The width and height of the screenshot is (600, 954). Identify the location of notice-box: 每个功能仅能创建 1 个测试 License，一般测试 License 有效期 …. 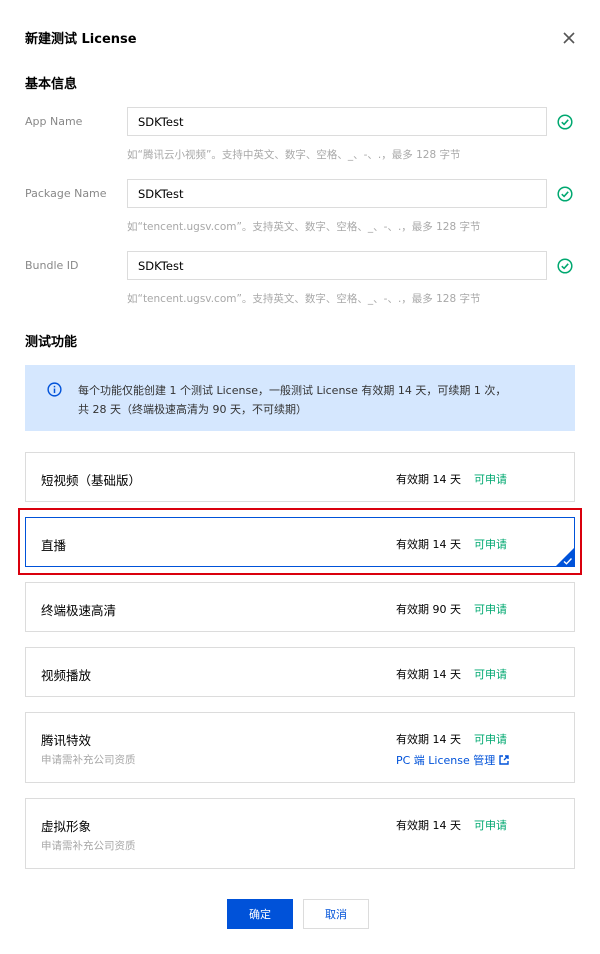
(300, 398).